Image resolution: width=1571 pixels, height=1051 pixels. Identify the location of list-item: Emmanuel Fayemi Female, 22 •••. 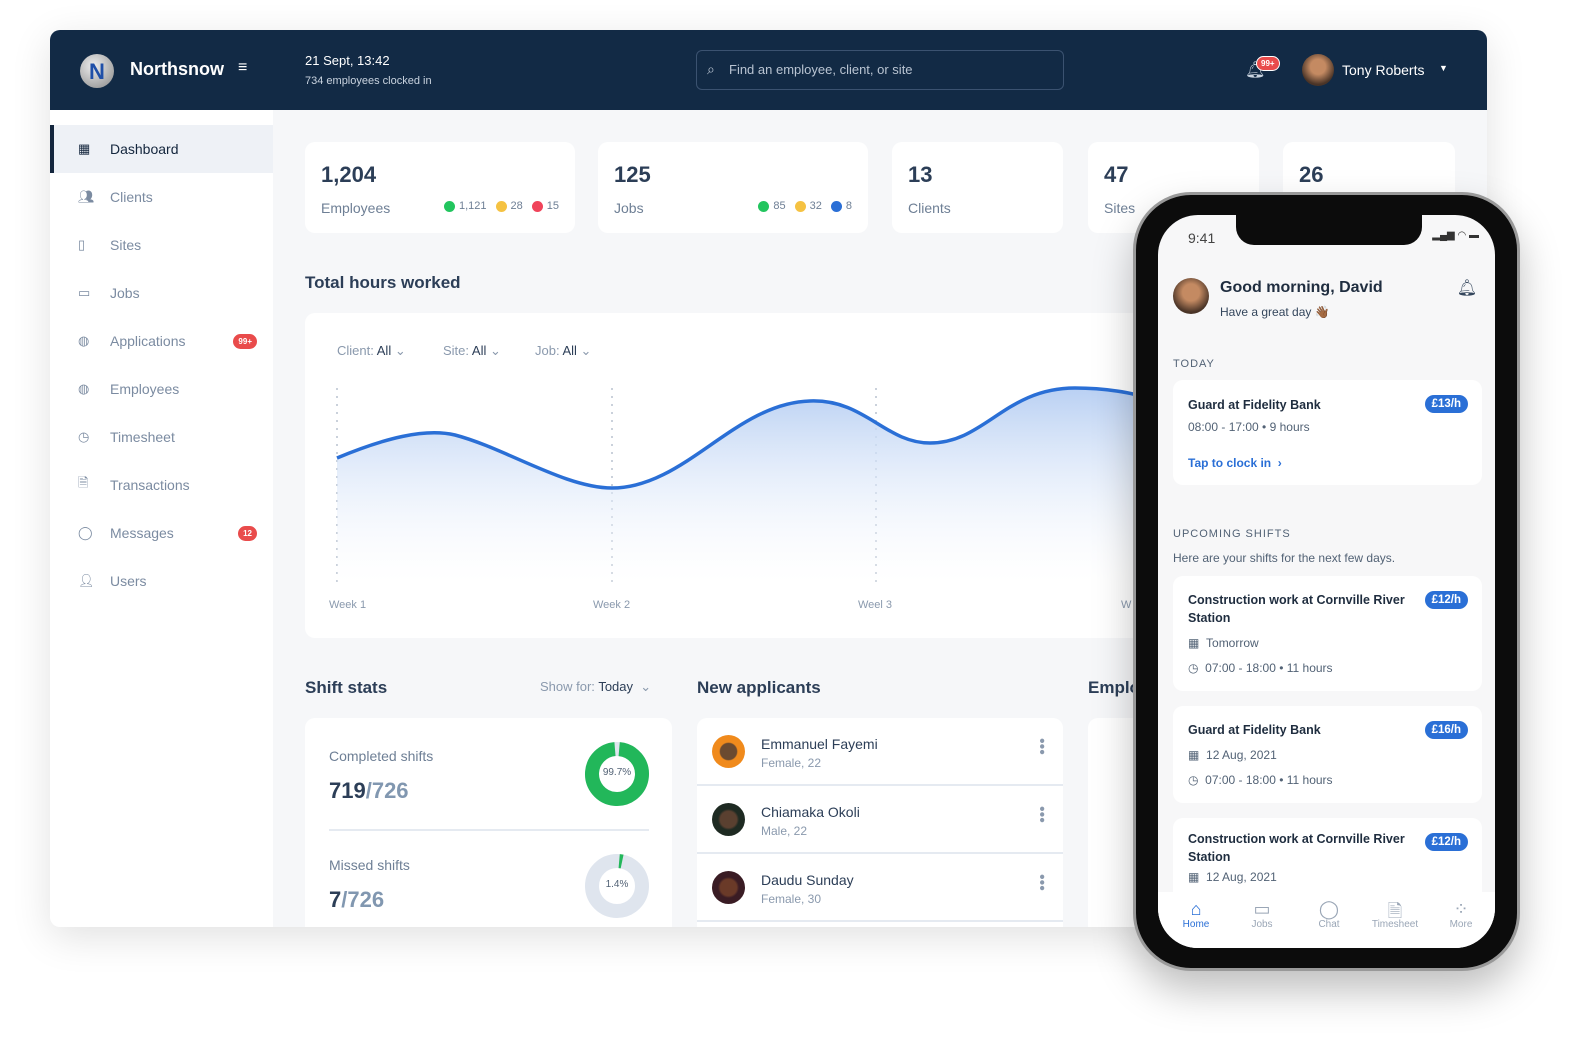
(880, 752).